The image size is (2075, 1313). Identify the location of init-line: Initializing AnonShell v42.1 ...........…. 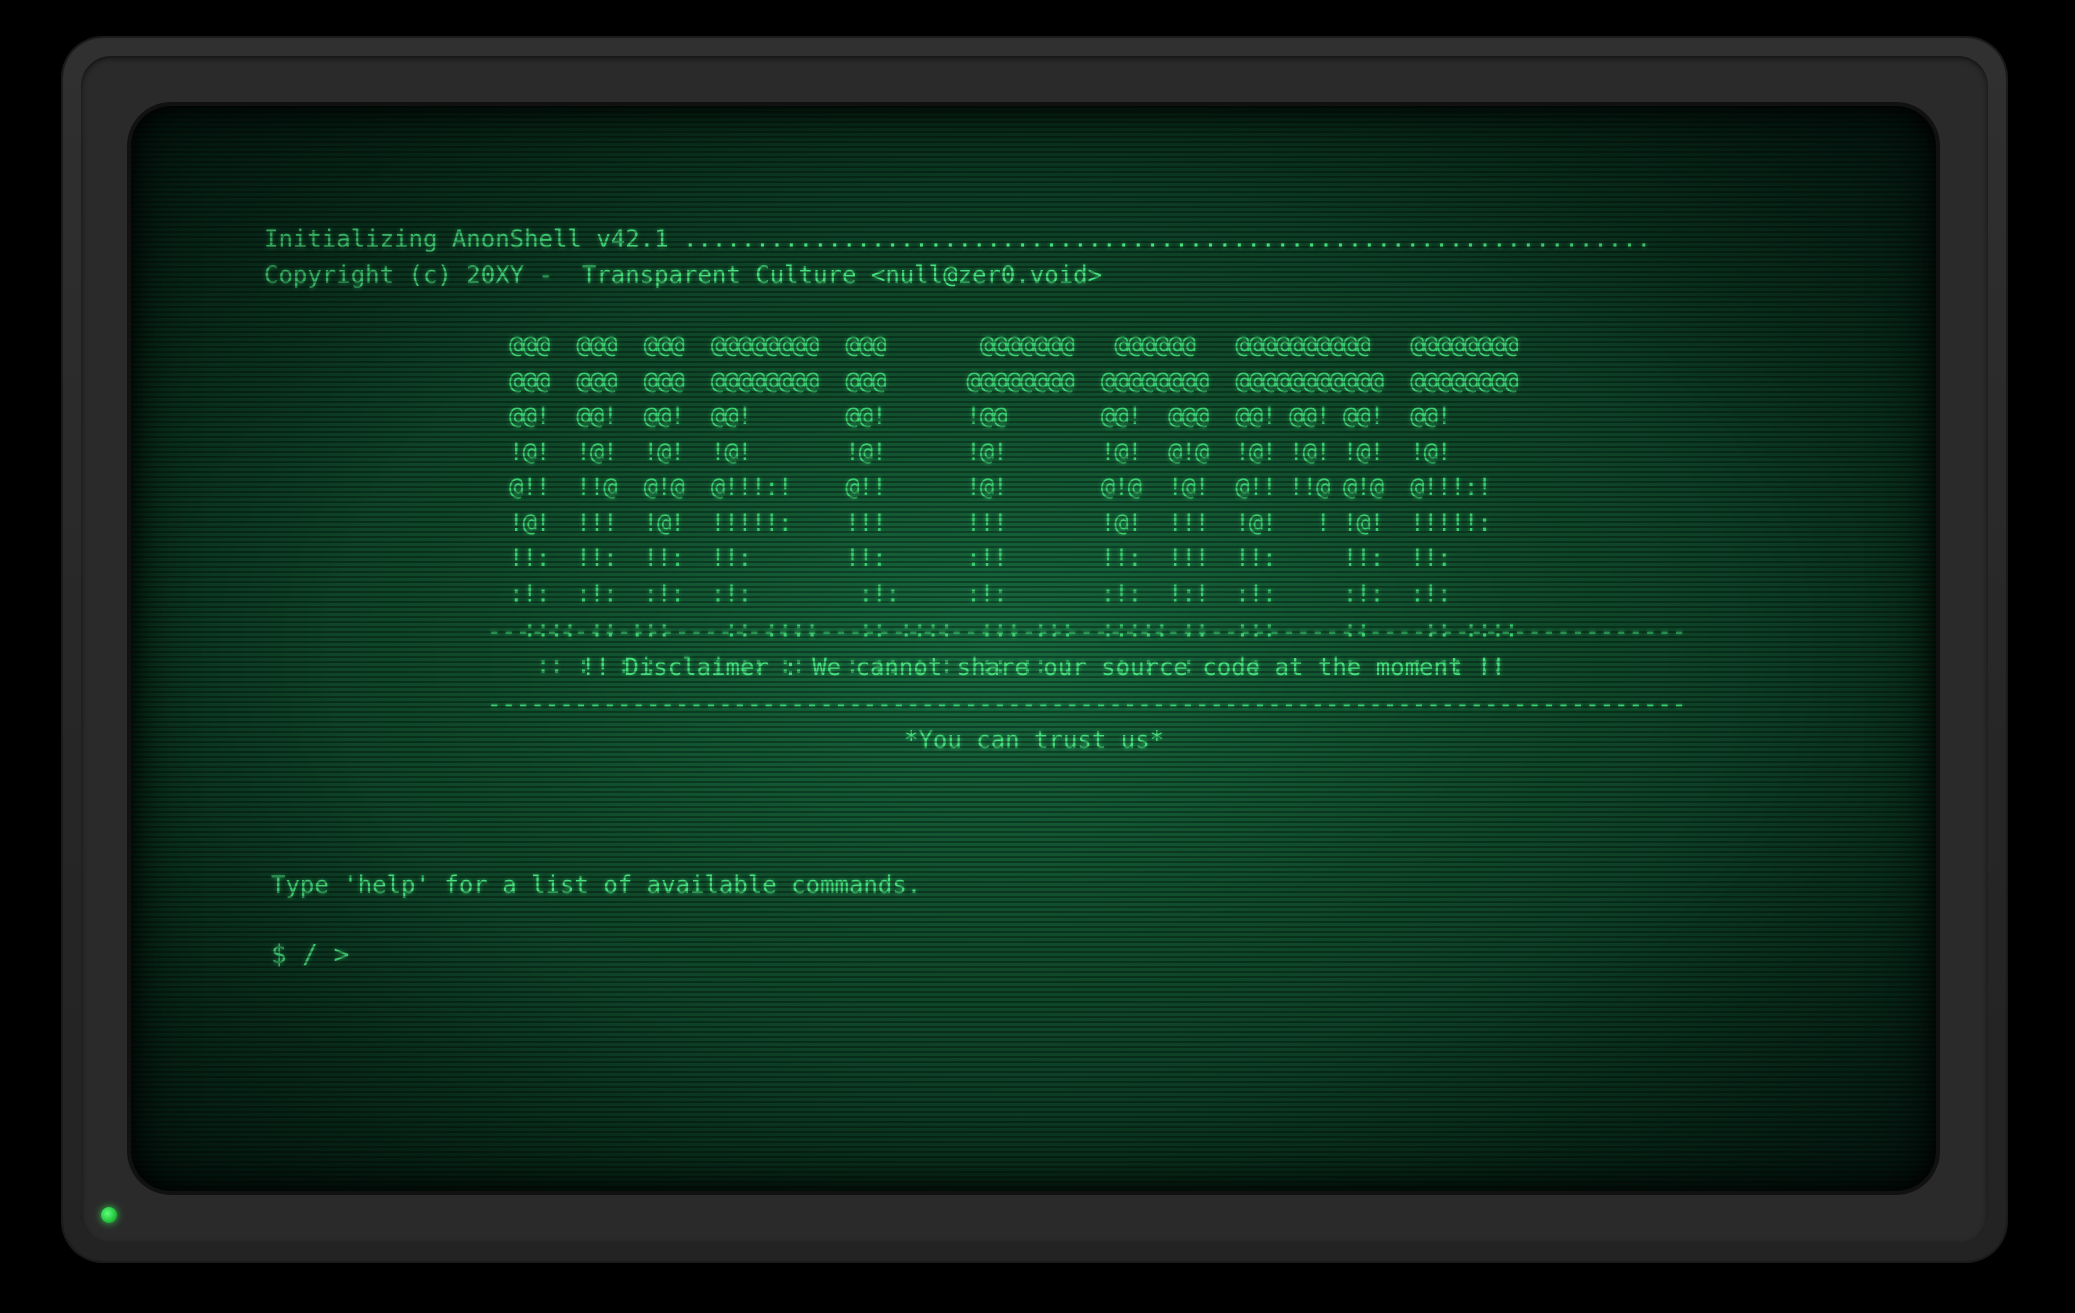
(958, 239).